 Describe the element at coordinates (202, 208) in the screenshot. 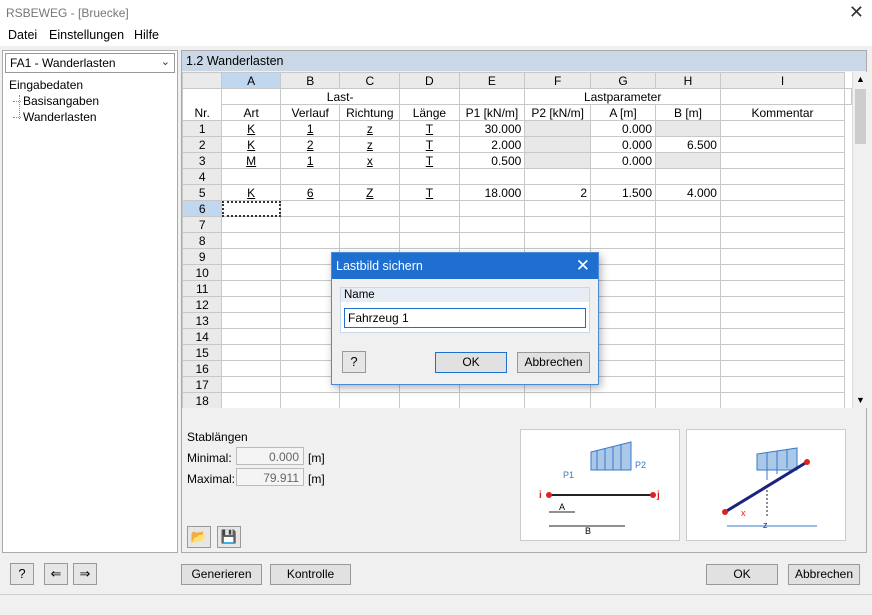

I see `row-number: 6` at that location.